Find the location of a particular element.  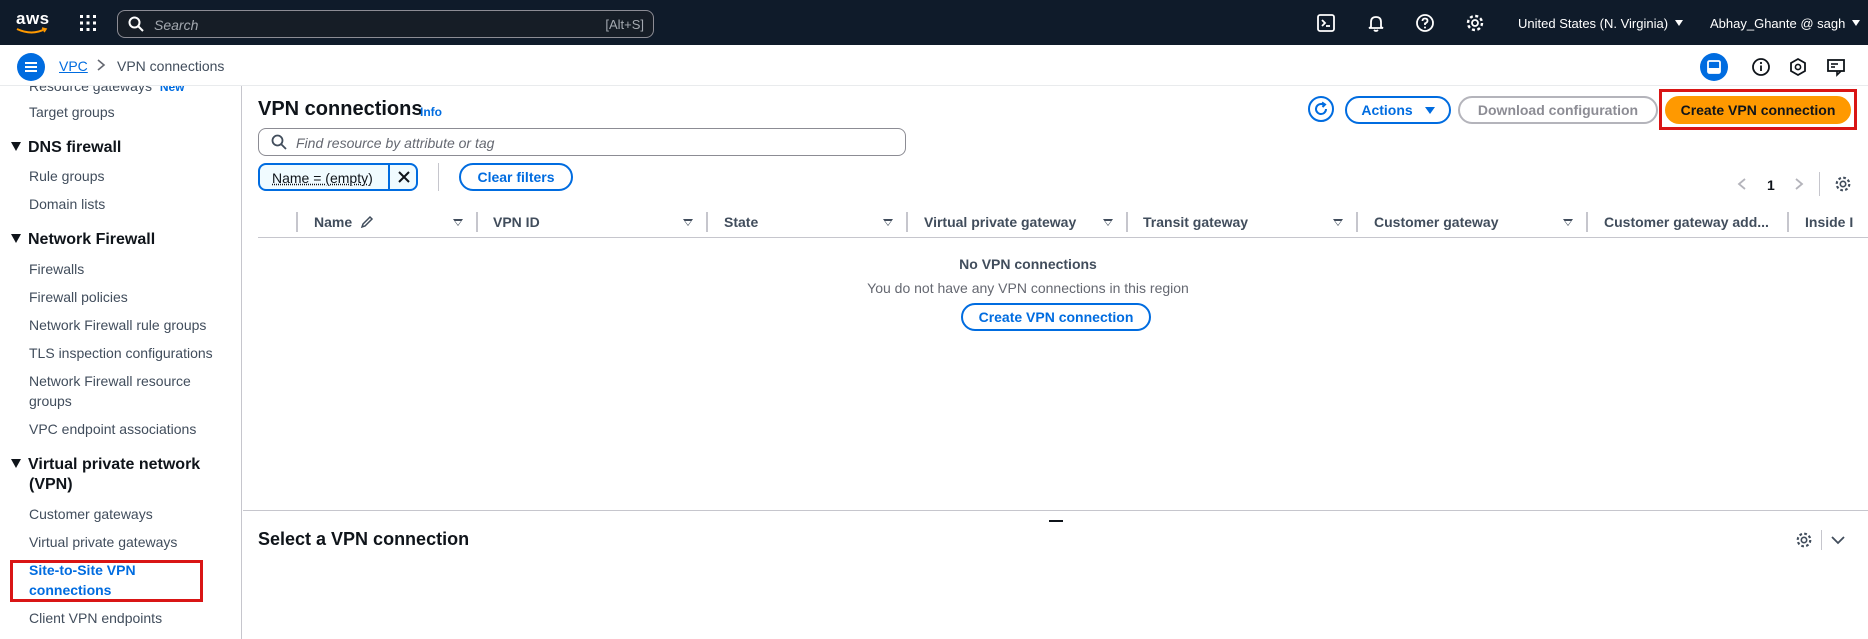

refresh-button is located at coordinates (1321, 109).